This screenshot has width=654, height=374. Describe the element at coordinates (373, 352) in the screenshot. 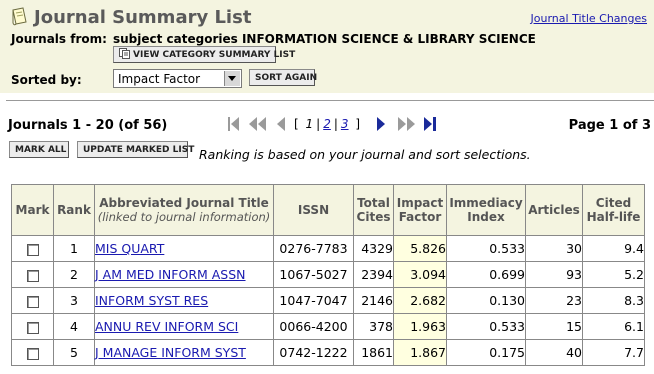

I see `total-cites-cell: 1861` at that location.